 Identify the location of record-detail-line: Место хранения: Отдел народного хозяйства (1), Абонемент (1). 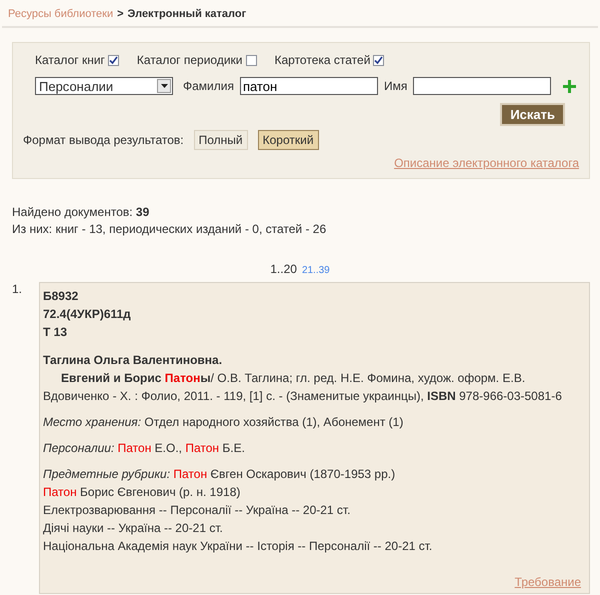
(223, 422).